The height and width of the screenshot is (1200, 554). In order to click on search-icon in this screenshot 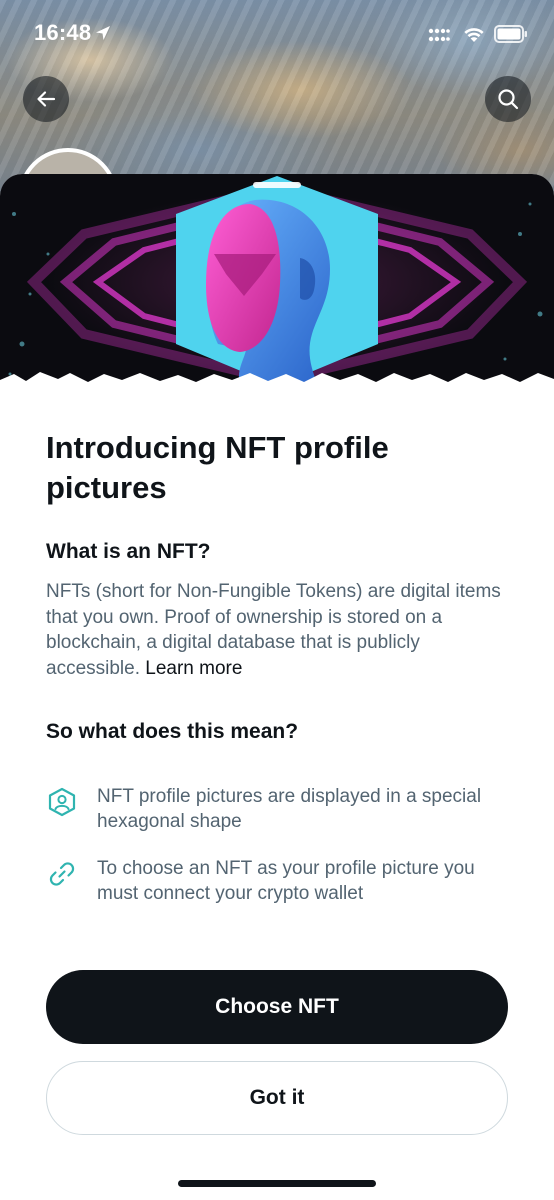, I will do `click(508, 99)`.